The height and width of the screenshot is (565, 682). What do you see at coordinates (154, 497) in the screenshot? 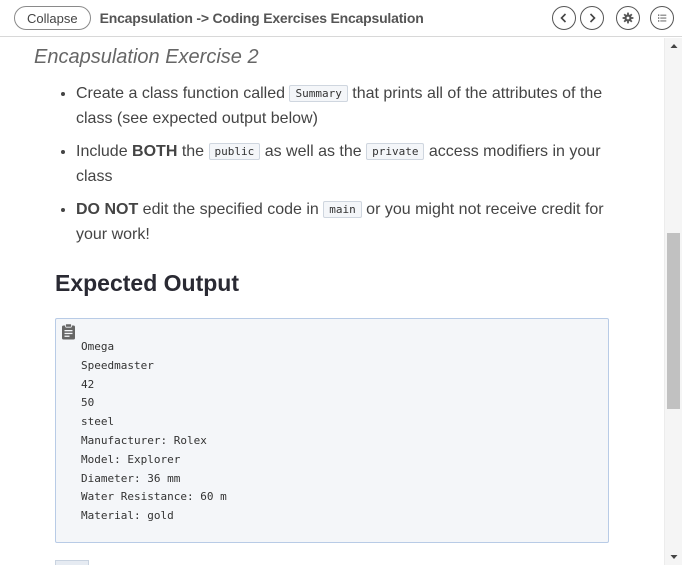
I see `output-line: Water Resistance: 60 m` at bounding box center [154, 497].